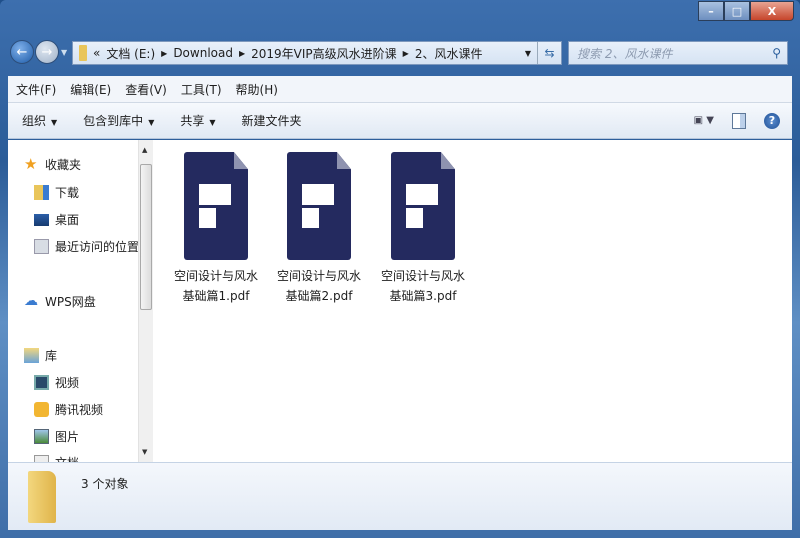 Image resolution: width=800 pixels, height=538 pixels. What do you see at coordinates (47, 52) in the screenshot?
I see `forward-button: →` at bounding box center [47, 52].